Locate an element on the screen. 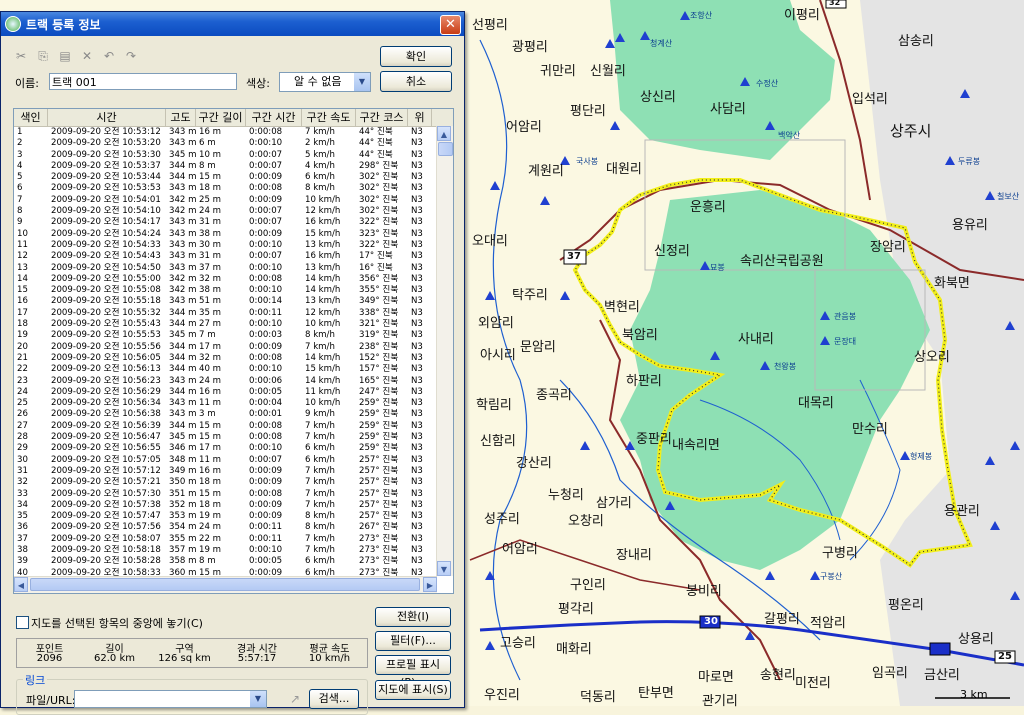 This screenshot has height=715, width=1024. table-cell: 38 m is located at coordinates (210, 290).